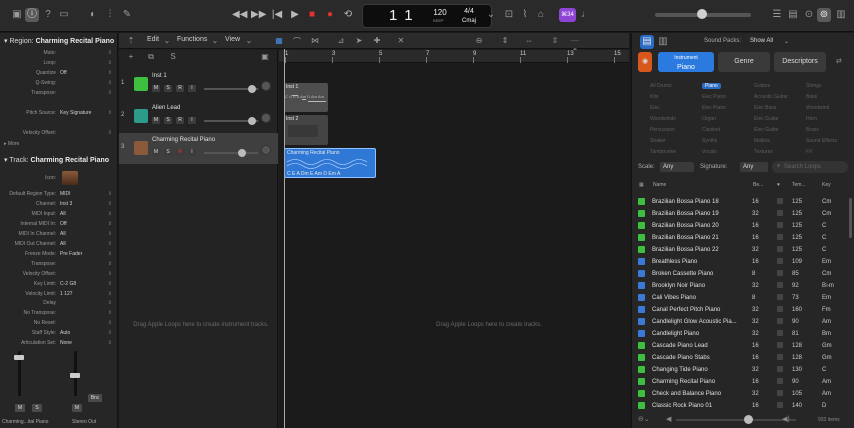  Describe the element at coordinates (359, 40) in the screenshot. I see `pointer-tool-icon: ➤` at that location.